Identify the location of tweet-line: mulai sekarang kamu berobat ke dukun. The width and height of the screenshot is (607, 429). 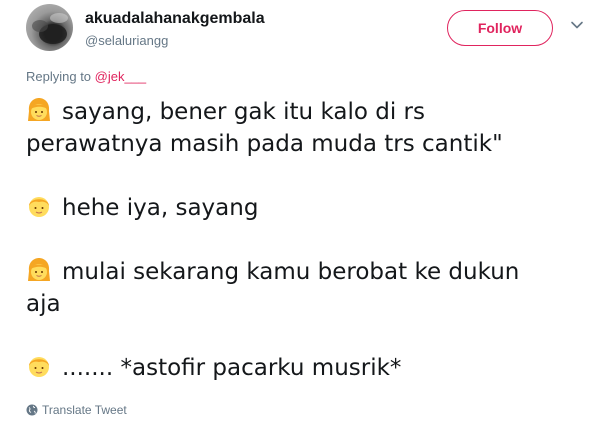
(291, 272).